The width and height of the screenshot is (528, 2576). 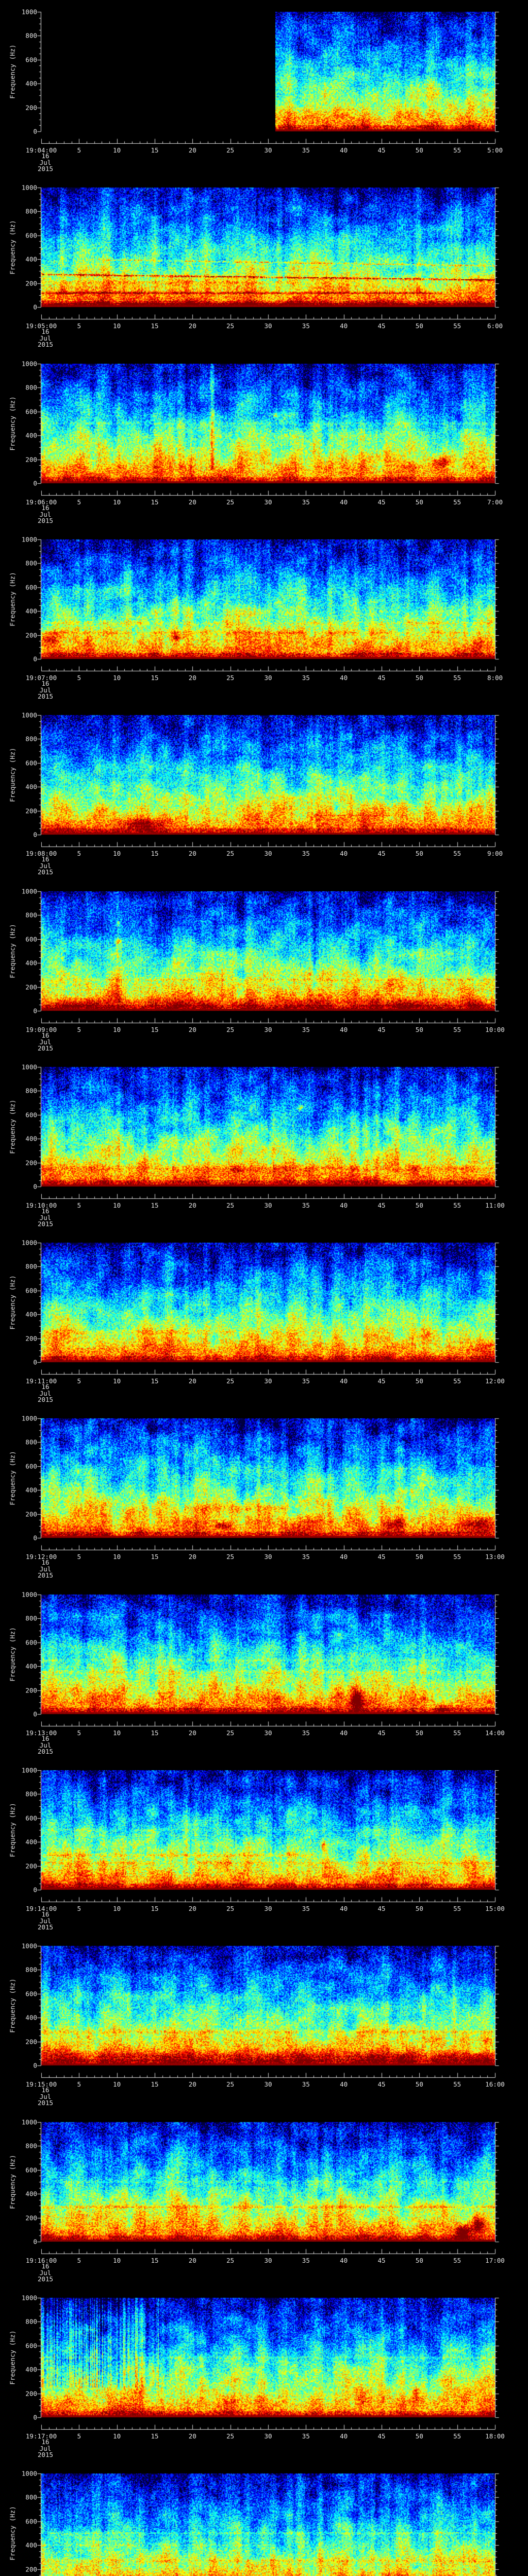 What do you see at coordinates (495, 326) in the screenshot?
I see `x-end-time-label: 6:00` at bounding box center [495, 326].